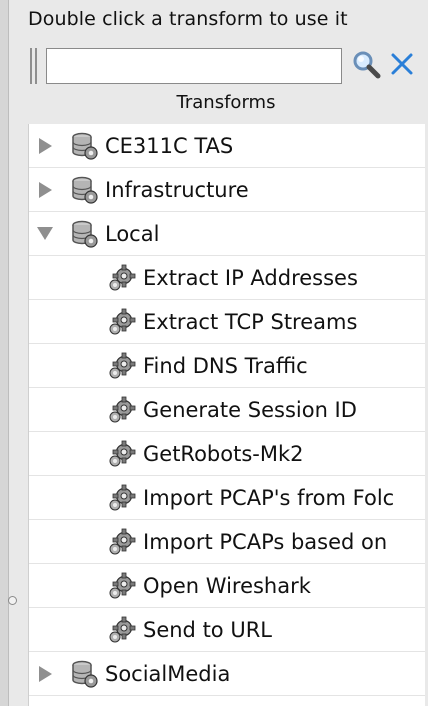  Describe the element at coordinates (194, 66) in the screenshot. I see `search-input` at that location.